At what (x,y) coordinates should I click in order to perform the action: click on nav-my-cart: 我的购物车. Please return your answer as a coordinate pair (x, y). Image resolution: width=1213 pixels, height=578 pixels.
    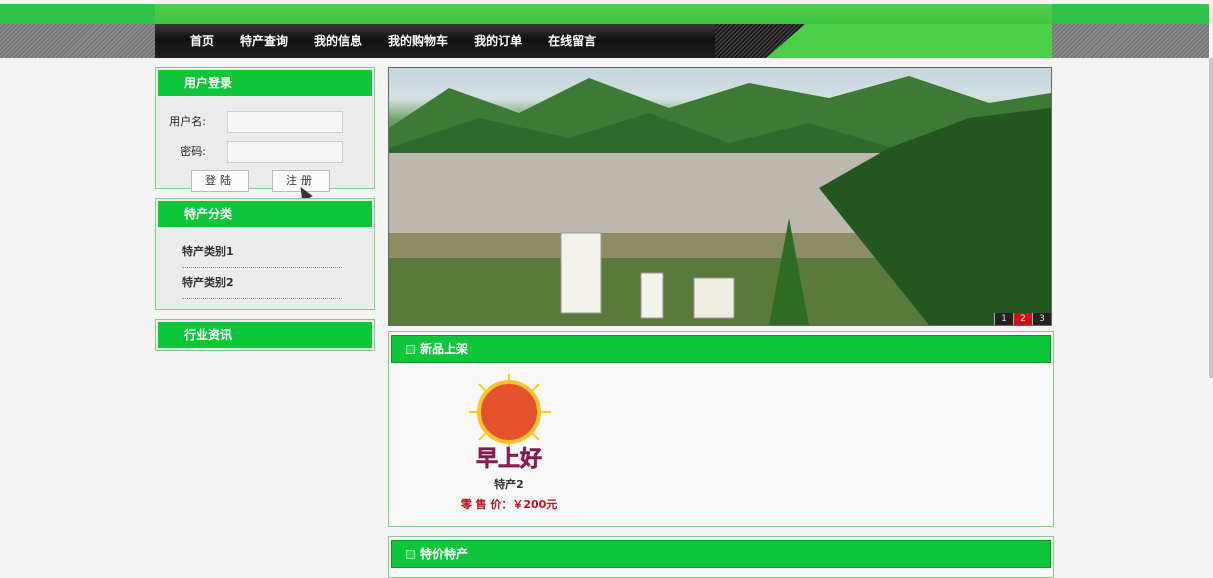
    Looking at the image, I should click on (418, 41).